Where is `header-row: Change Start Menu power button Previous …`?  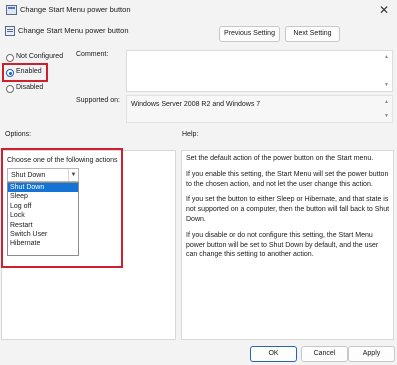
header-row: Change Start Menu power button Previous … is located at coordinates (198, 33).